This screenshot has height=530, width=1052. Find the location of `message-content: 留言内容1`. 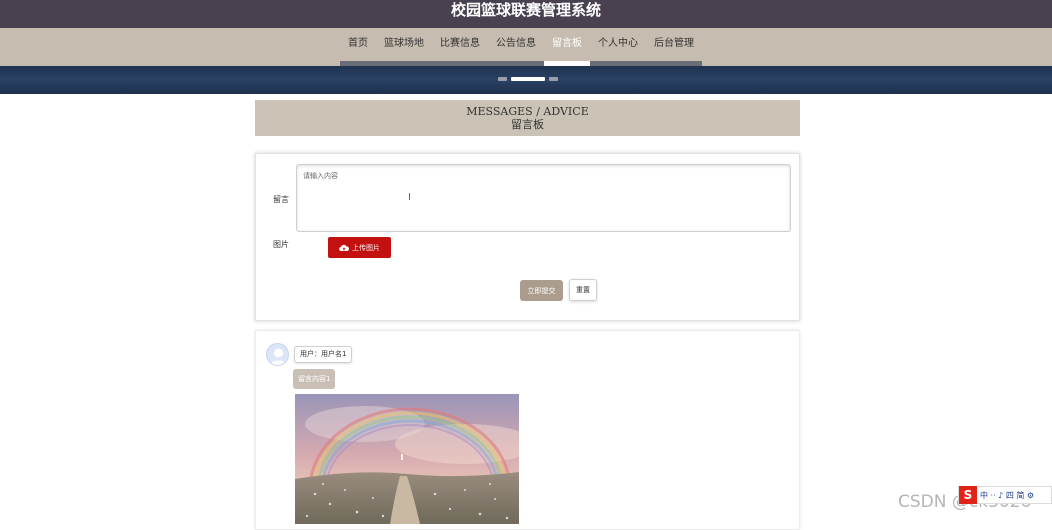

message-content: 留言内容1 is located at coordinates (314, 379).